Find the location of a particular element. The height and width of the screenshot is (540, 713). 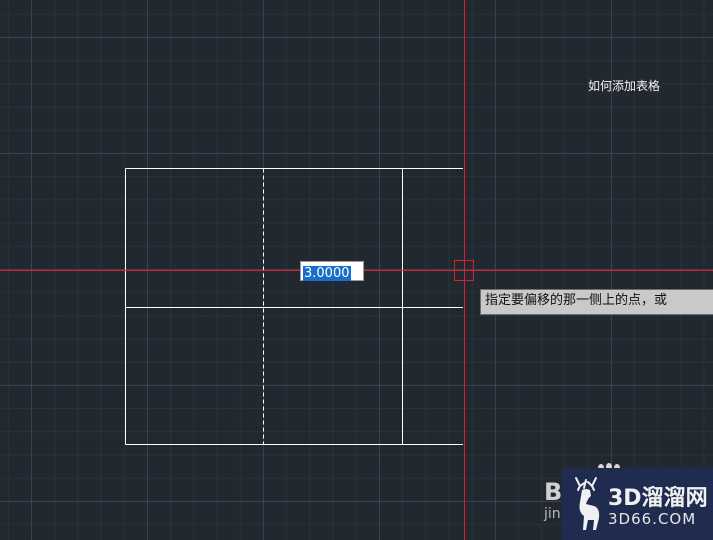

command-prompt-tooltip: 指定要偏移的那一侧上的点，或 is located at coordinates (596, 302).